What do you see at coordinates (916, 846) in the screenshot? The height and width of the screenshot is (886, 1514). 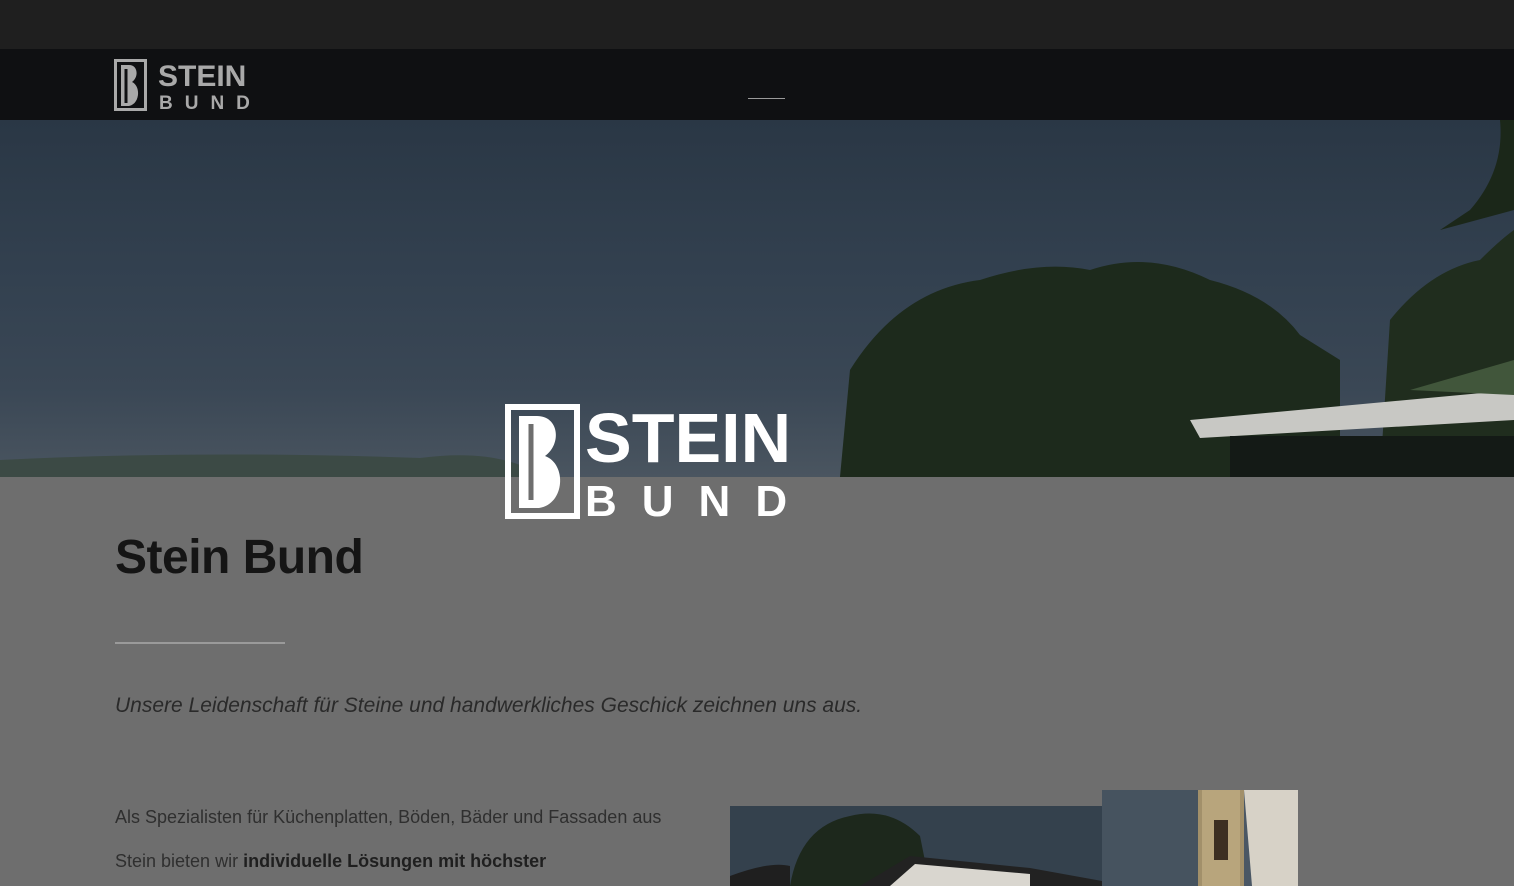 I see `project-photo-house` at bounding box center [916, 846].